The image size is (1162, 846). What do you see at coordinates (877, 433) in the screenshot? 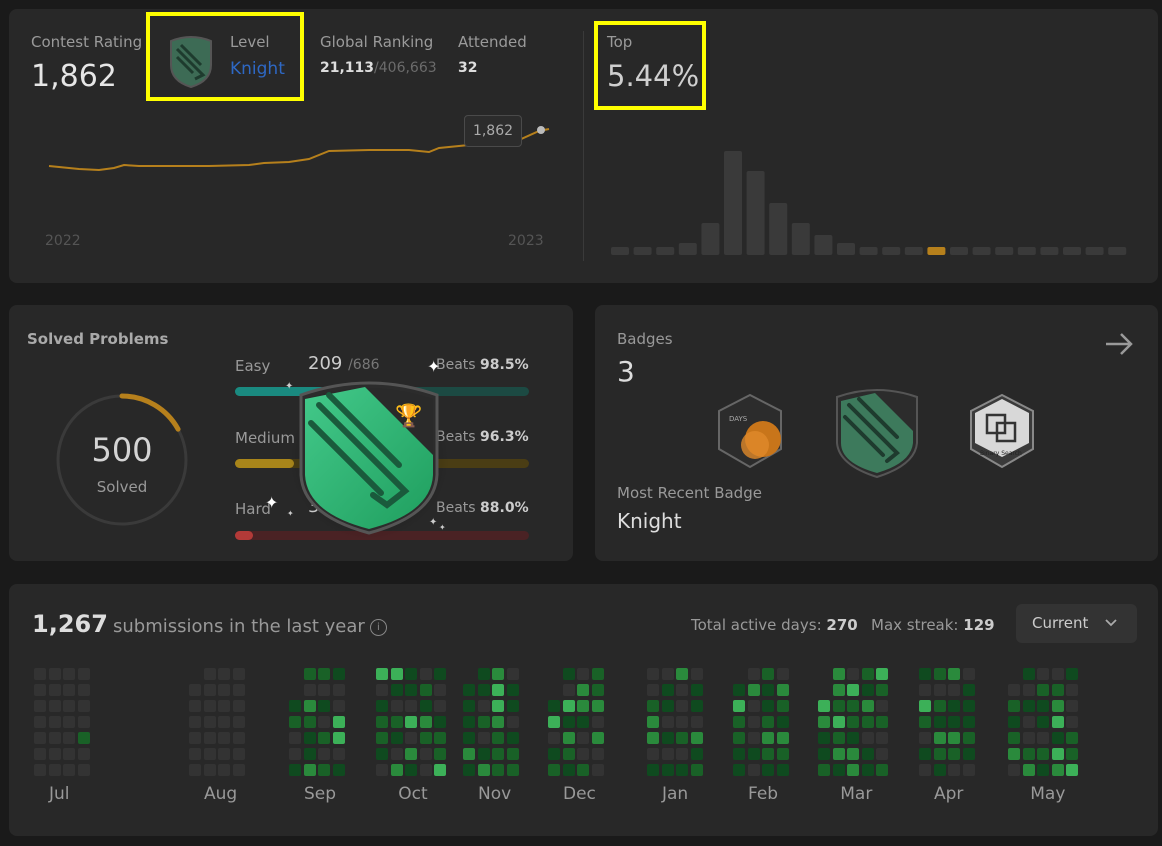
I see `knight-badge-icon` at bounding box center [877, 433].